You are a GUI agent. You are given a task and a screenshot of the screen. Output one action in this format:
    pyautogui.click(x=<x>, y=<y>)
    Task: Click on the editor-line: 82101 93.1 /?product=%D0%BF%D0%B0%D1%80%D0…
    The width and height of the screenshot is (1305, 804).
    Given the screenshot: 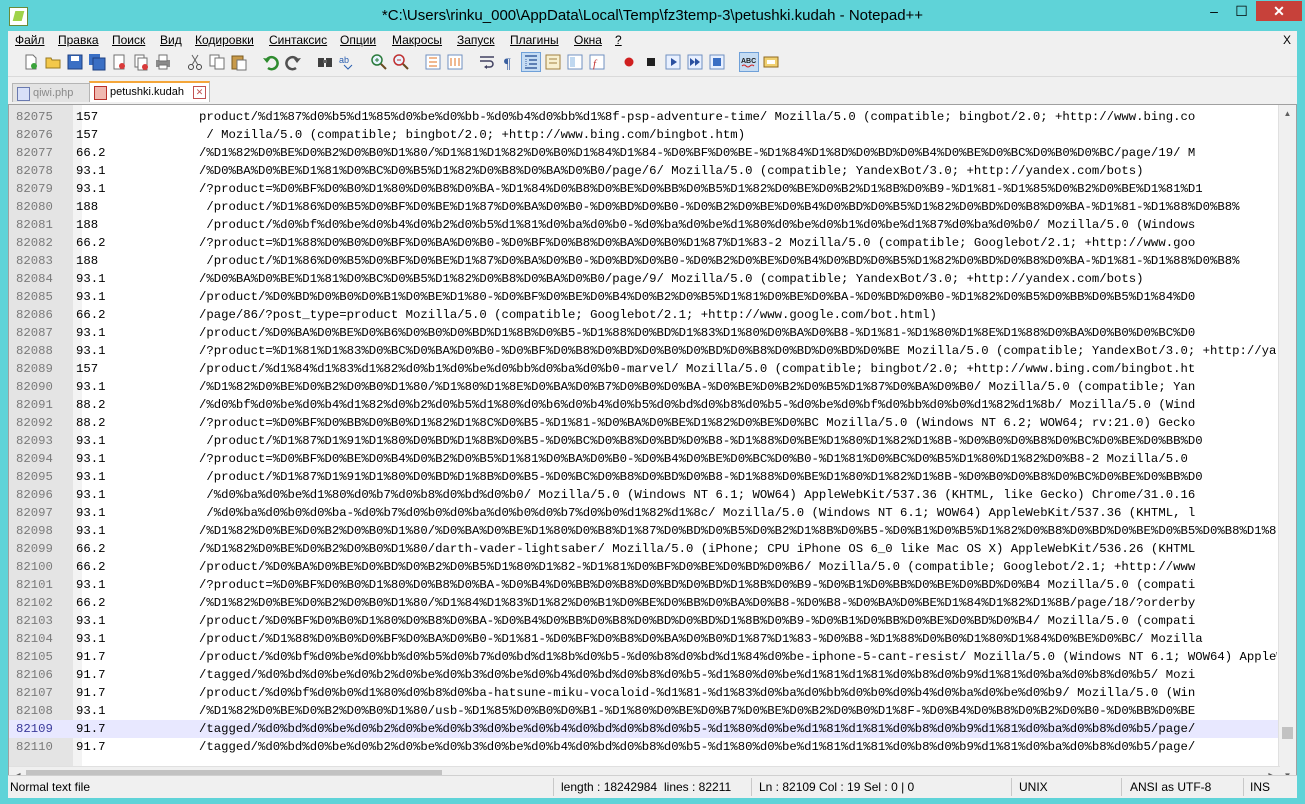 What is the action you would take?
    pyautogui.click(x=644, y=585)
    